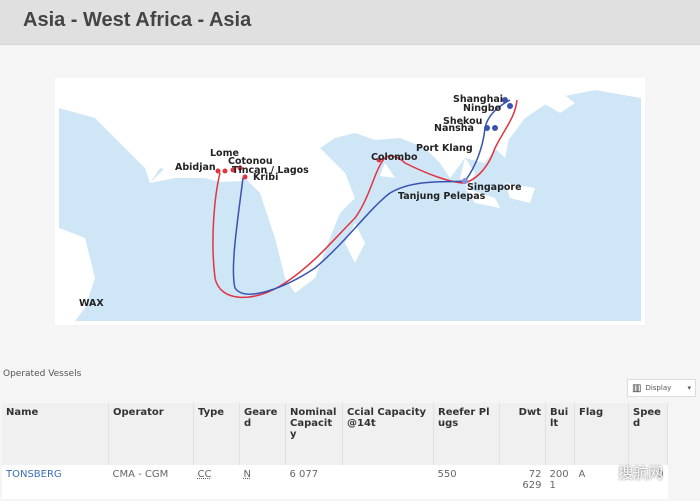  What do you see at coordinates (637, 388) in the screenshot?
I see `columns-icon: ▥` at bounding box center [637, 388].